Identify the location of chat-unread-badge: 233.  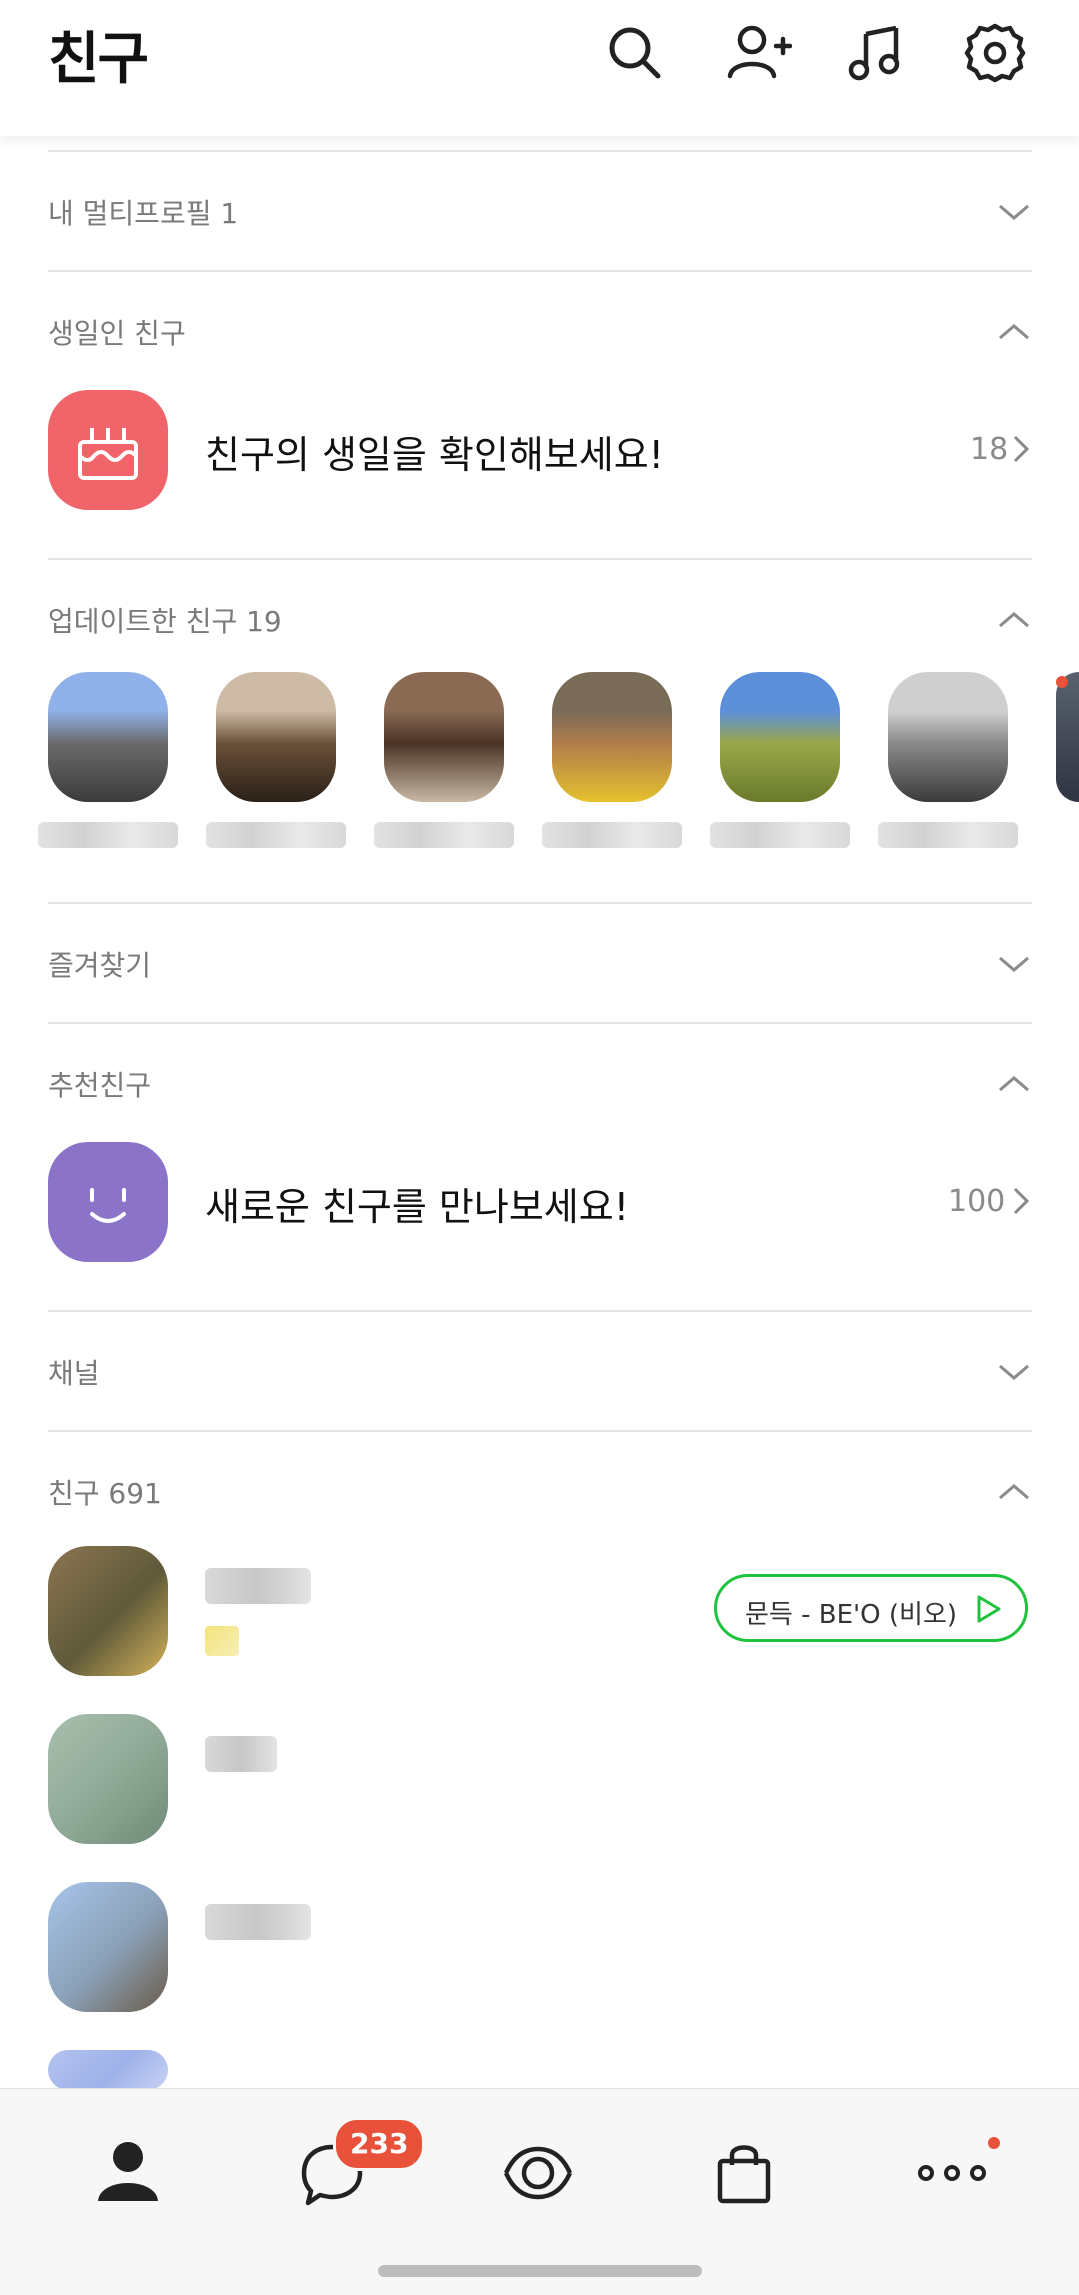
(379, 2144).